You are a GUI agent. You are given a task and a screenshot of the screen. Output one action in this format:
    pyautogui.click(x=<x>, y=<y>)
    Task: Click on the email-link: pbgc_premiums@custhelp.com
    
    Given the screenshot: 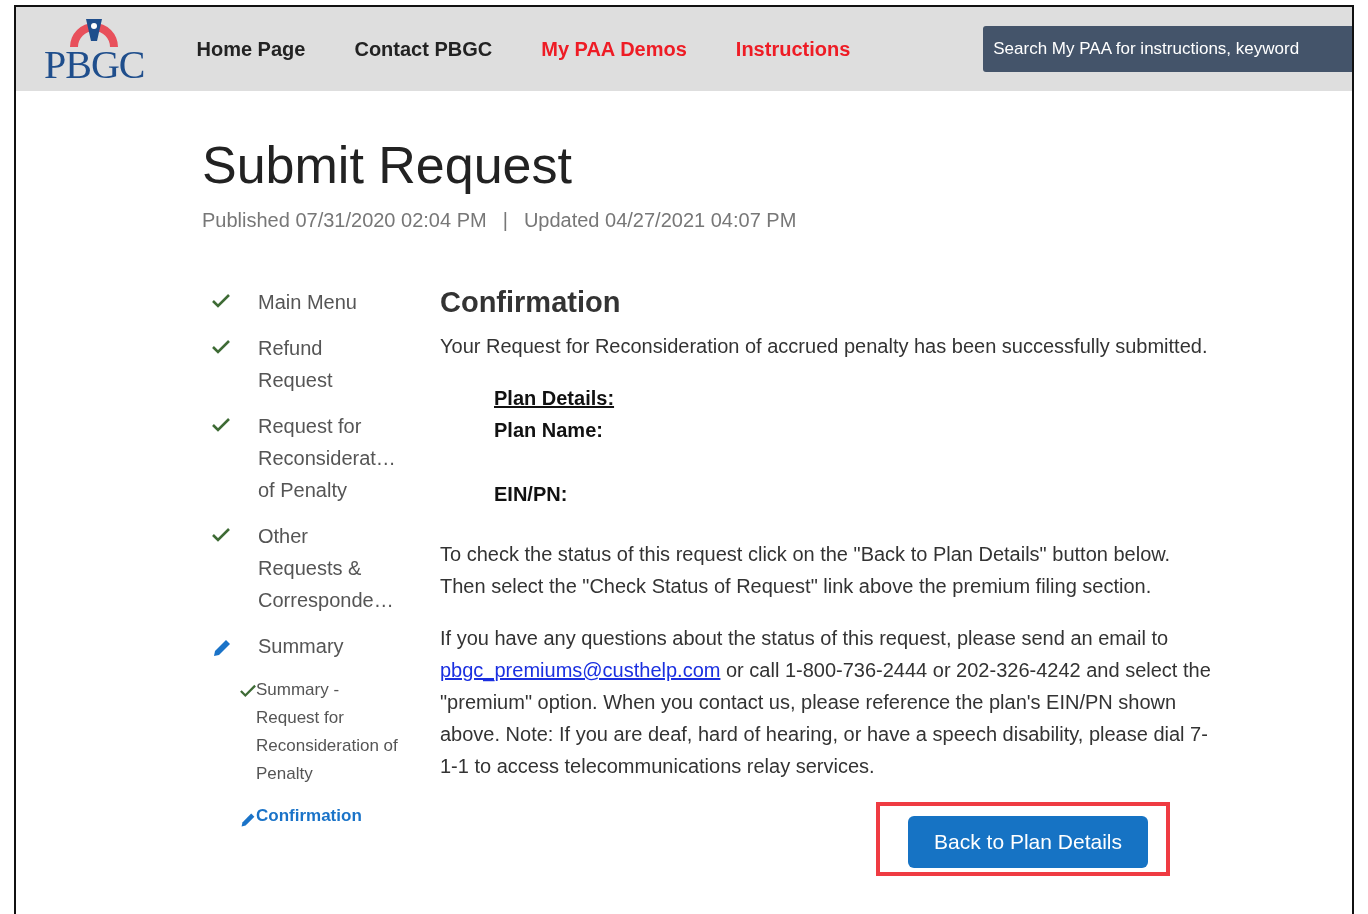 What is the action you would take?
    pyautogui.click(x=580, y=670)
    